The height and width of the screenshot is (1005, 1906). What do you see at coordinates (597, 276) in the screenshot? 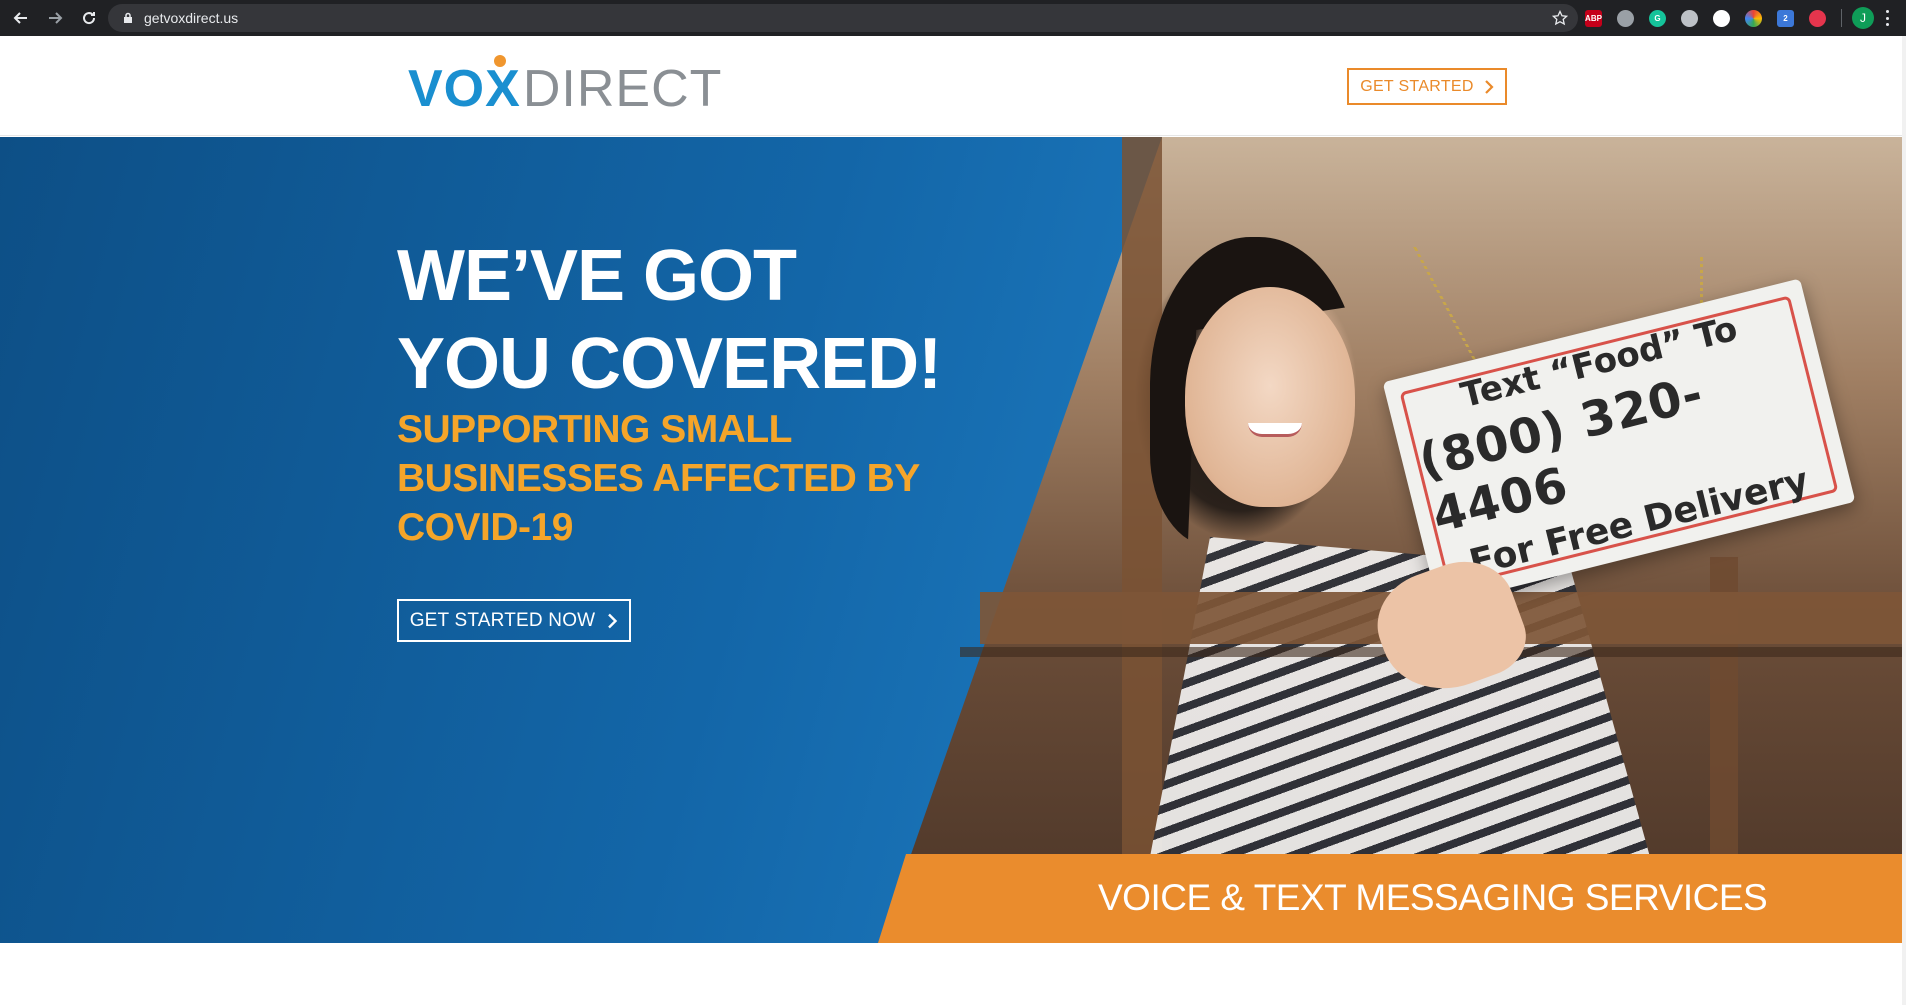
I see `hero-title-line: WE’VE GOT` at bounding box center [597, 276].